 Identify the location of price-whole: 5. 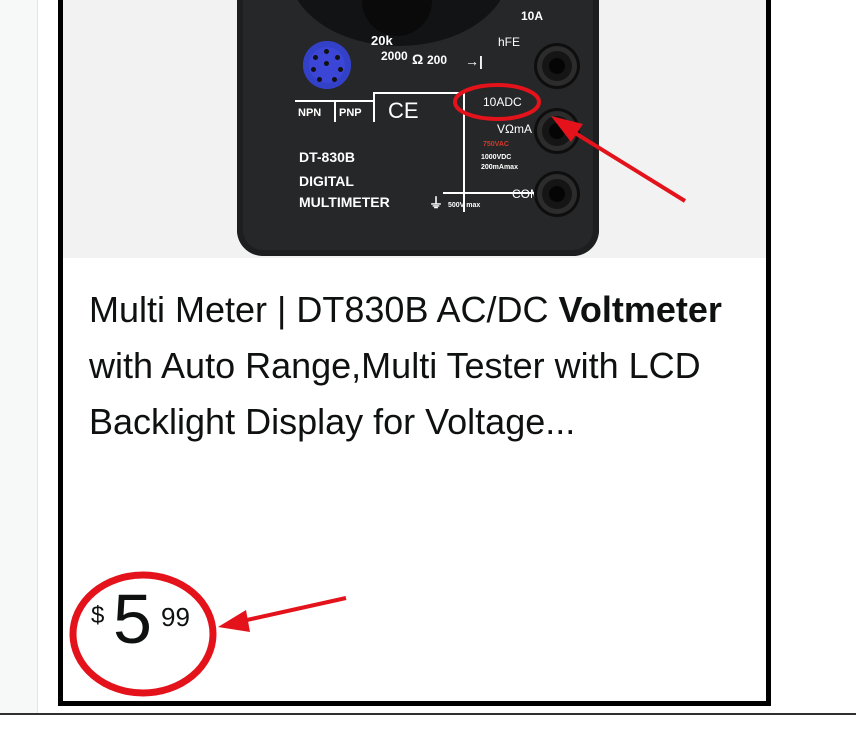
(132, 619).